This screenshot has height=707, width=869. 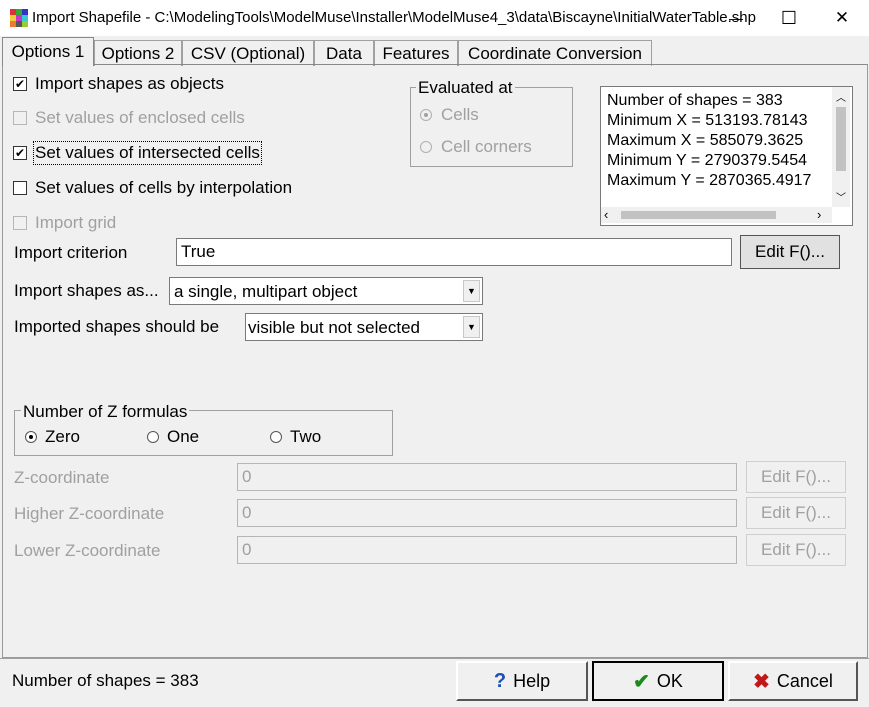 I want to click on info-vertical-scrollbar: ︿ ﹀, so click(x=841, y=147).